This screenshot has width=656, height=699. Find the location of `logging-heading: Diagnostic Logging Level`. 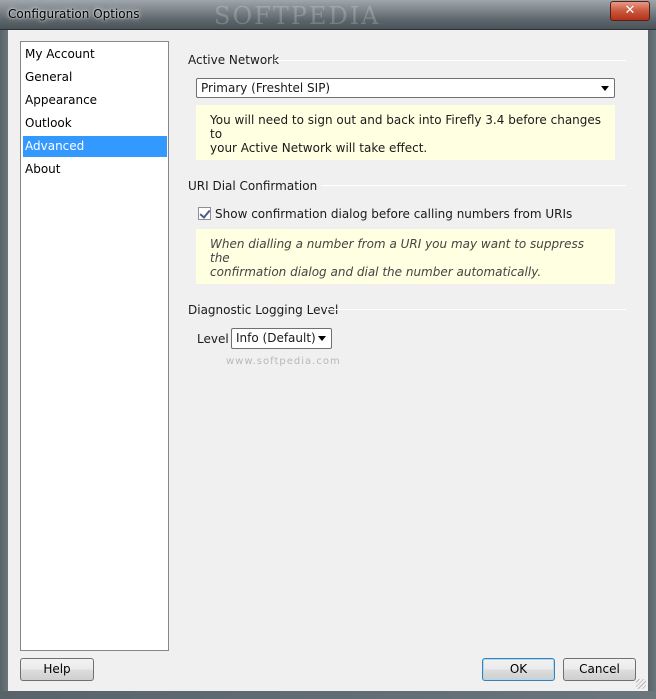

logging-heading: Diagnostic Logging Level is located at coordinates (263, 310).